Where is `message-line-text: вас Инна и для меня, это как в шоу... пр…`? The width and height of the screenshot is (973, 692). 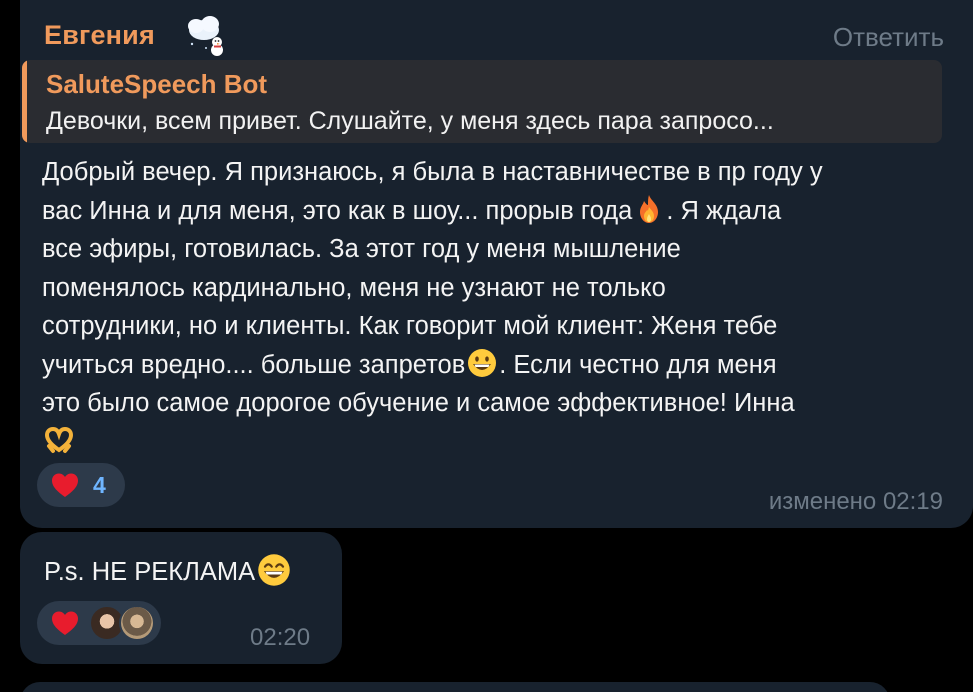
message-line-text: вас Инна и для меня, это как в шоу... пр… is located at coordinates (337, 210).